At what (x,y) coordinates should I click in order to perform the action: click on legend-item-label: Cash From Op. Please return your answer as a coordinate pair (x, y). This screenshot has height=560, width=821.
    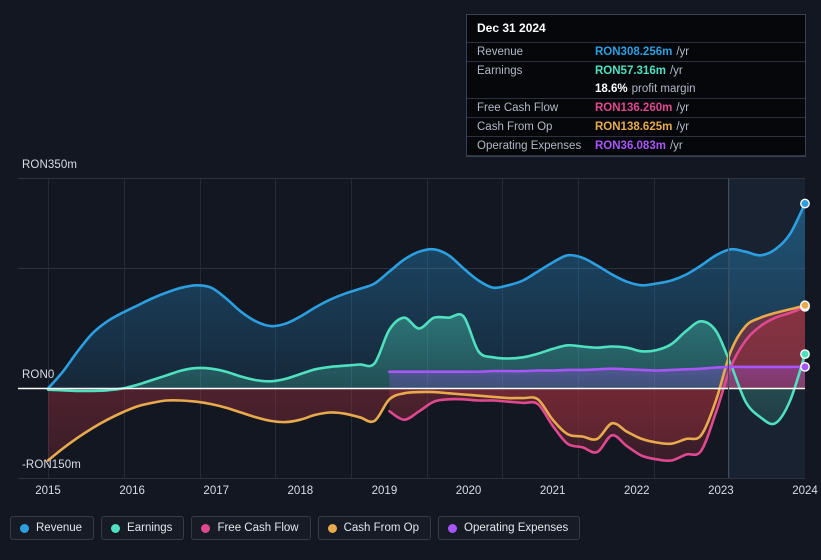
    Looking at the image, I should click on (381, 528).